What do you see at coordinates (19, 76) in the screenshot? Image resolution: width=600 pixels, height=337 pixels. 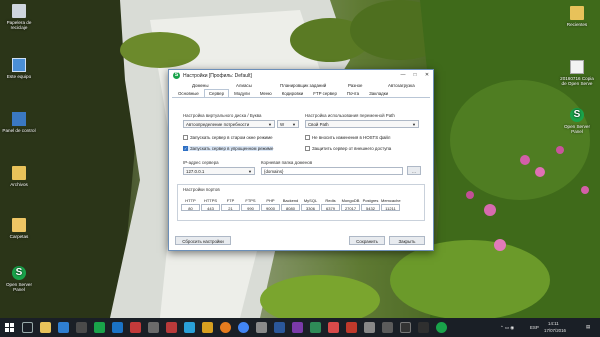 I see `desktop-icon-label: Este equipo` at bounding box center [19, 76].